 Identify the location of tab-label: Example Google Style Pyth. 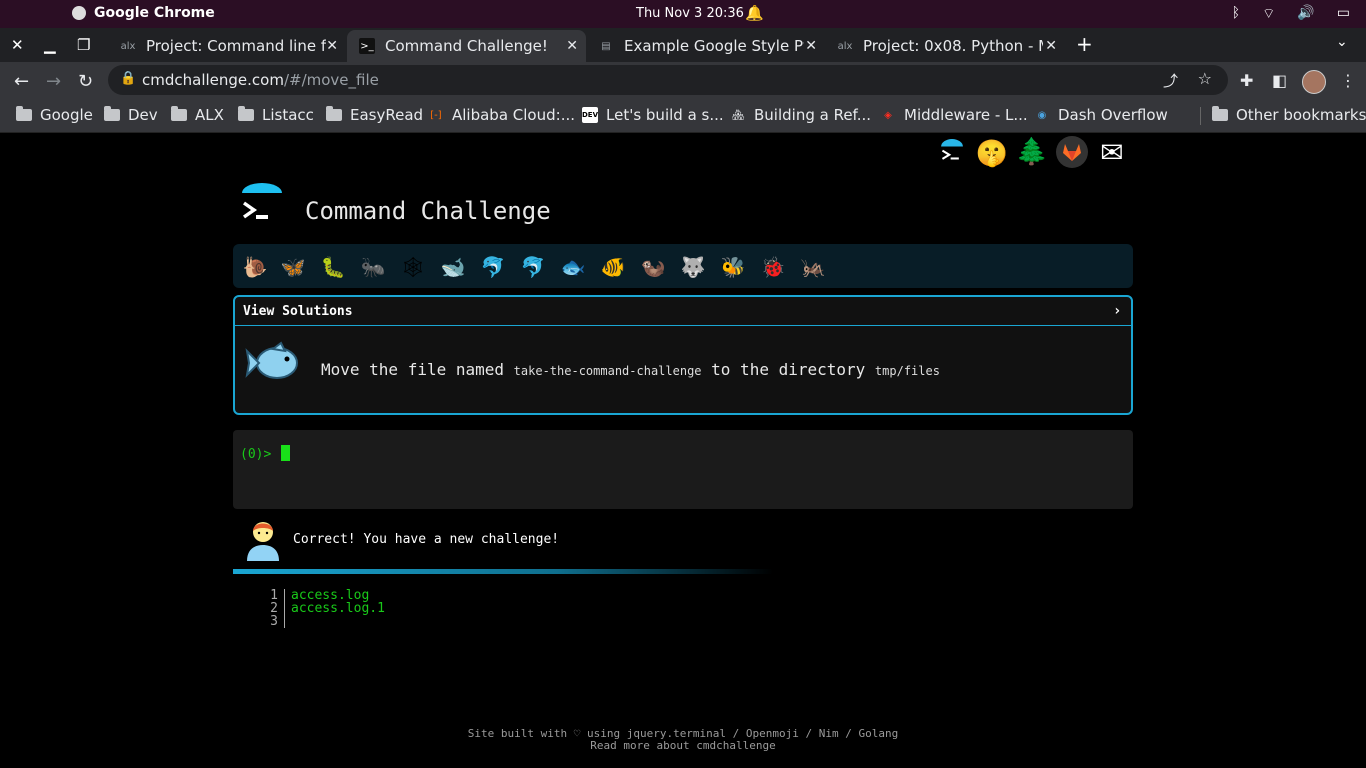
(714, 46).